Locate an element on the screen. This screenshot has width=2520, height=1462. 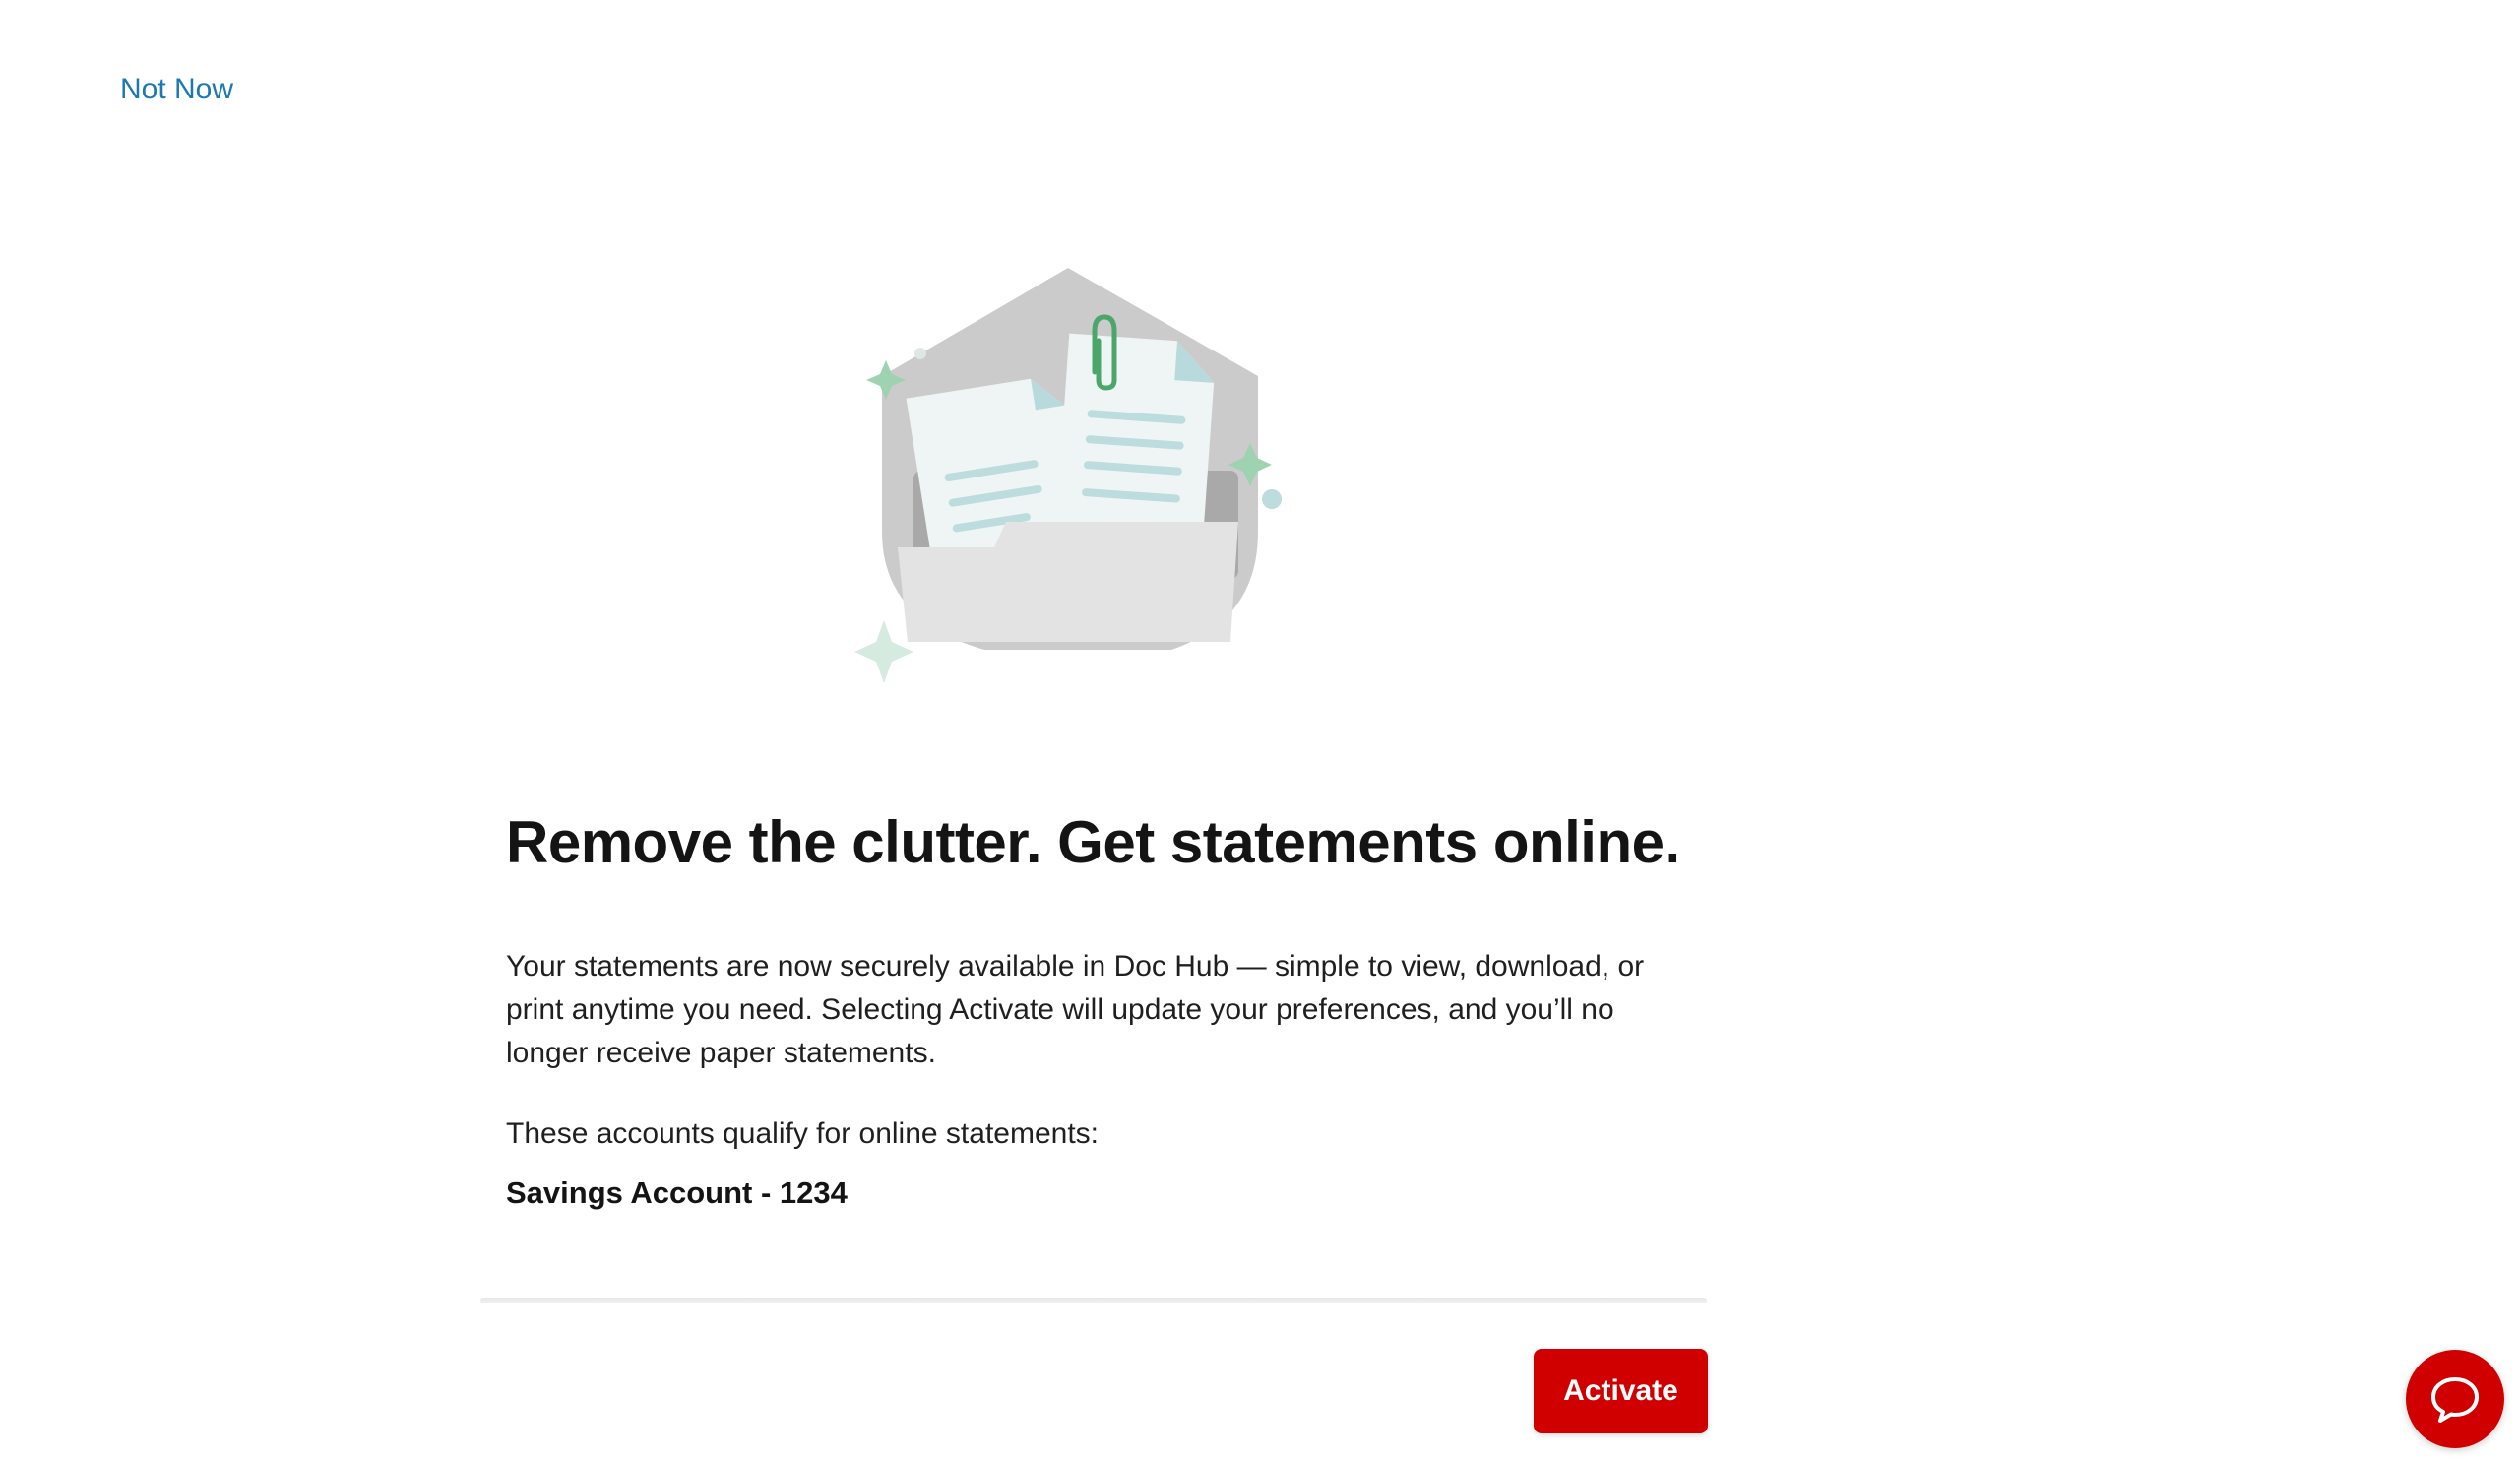
footer-divider is located at coordinates (1093, 1300).